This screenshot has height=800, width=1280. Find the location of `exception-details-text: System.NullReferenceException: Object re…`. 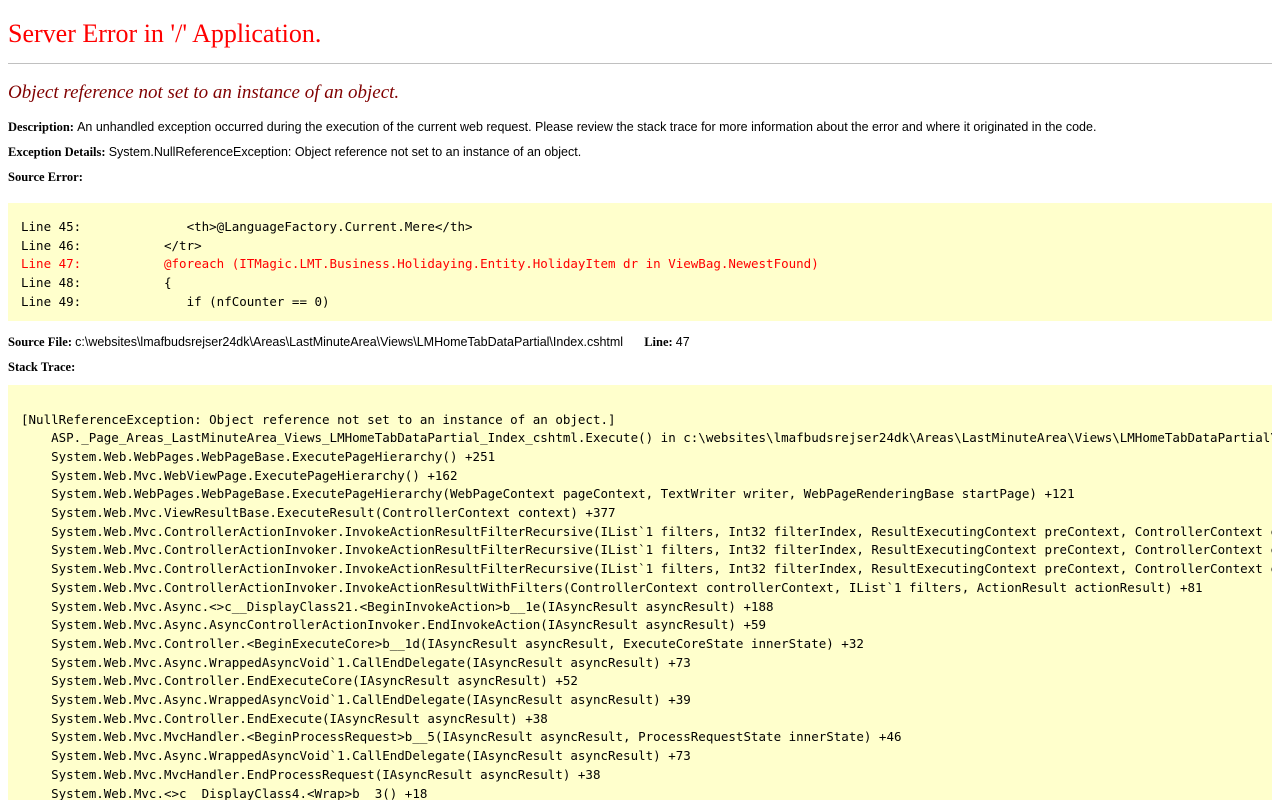

exception-details-text: System.NullReferenceException: Object re… is located at coordinates (345, 152).